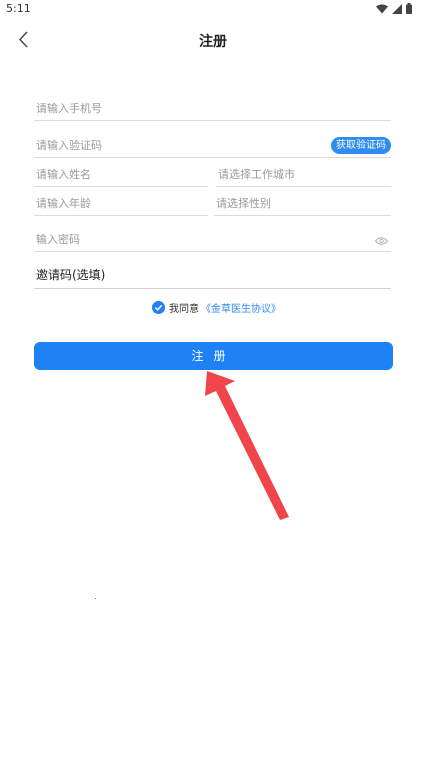 The height and width of the screenshot is (759, 426). I want to click on age-placeholder: 请输入年龄, so click(63, 203).